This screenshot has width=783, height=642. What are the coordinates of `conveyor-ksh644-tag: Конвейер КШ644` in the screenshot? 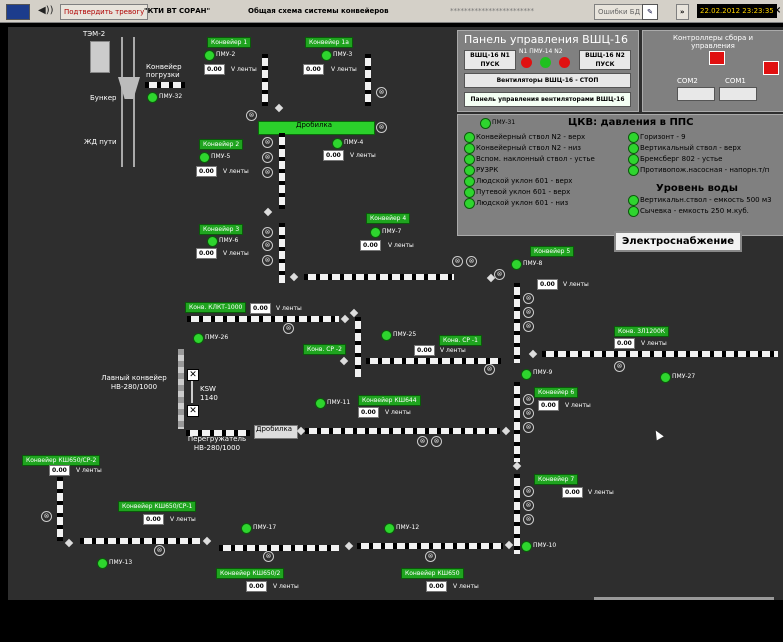 It's located at (389, 400).